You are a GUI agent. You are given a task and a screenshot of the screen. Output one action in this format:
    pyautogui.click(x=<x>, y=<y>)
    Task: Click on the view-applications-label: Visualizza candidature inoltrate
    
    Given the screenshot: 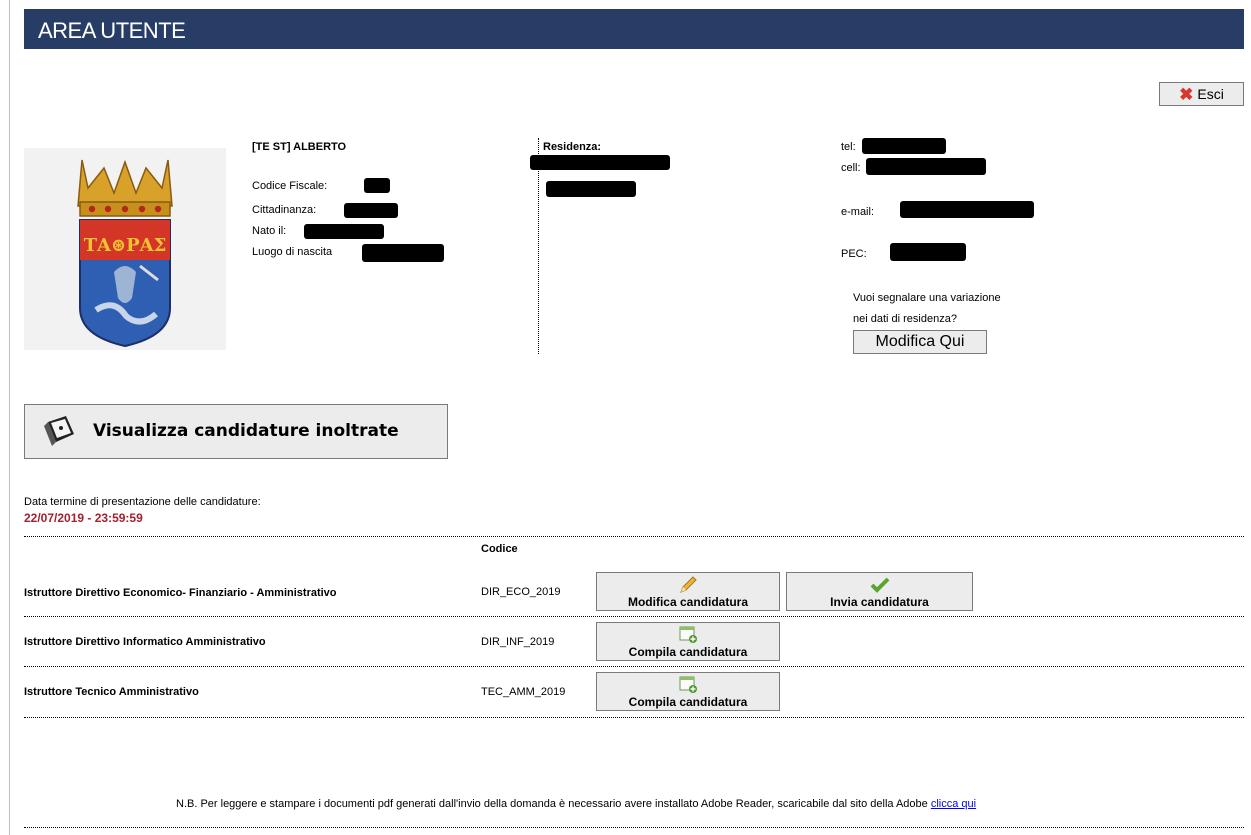 What is the action you would take?
    pyautogui.click(x=246, y=431)
    